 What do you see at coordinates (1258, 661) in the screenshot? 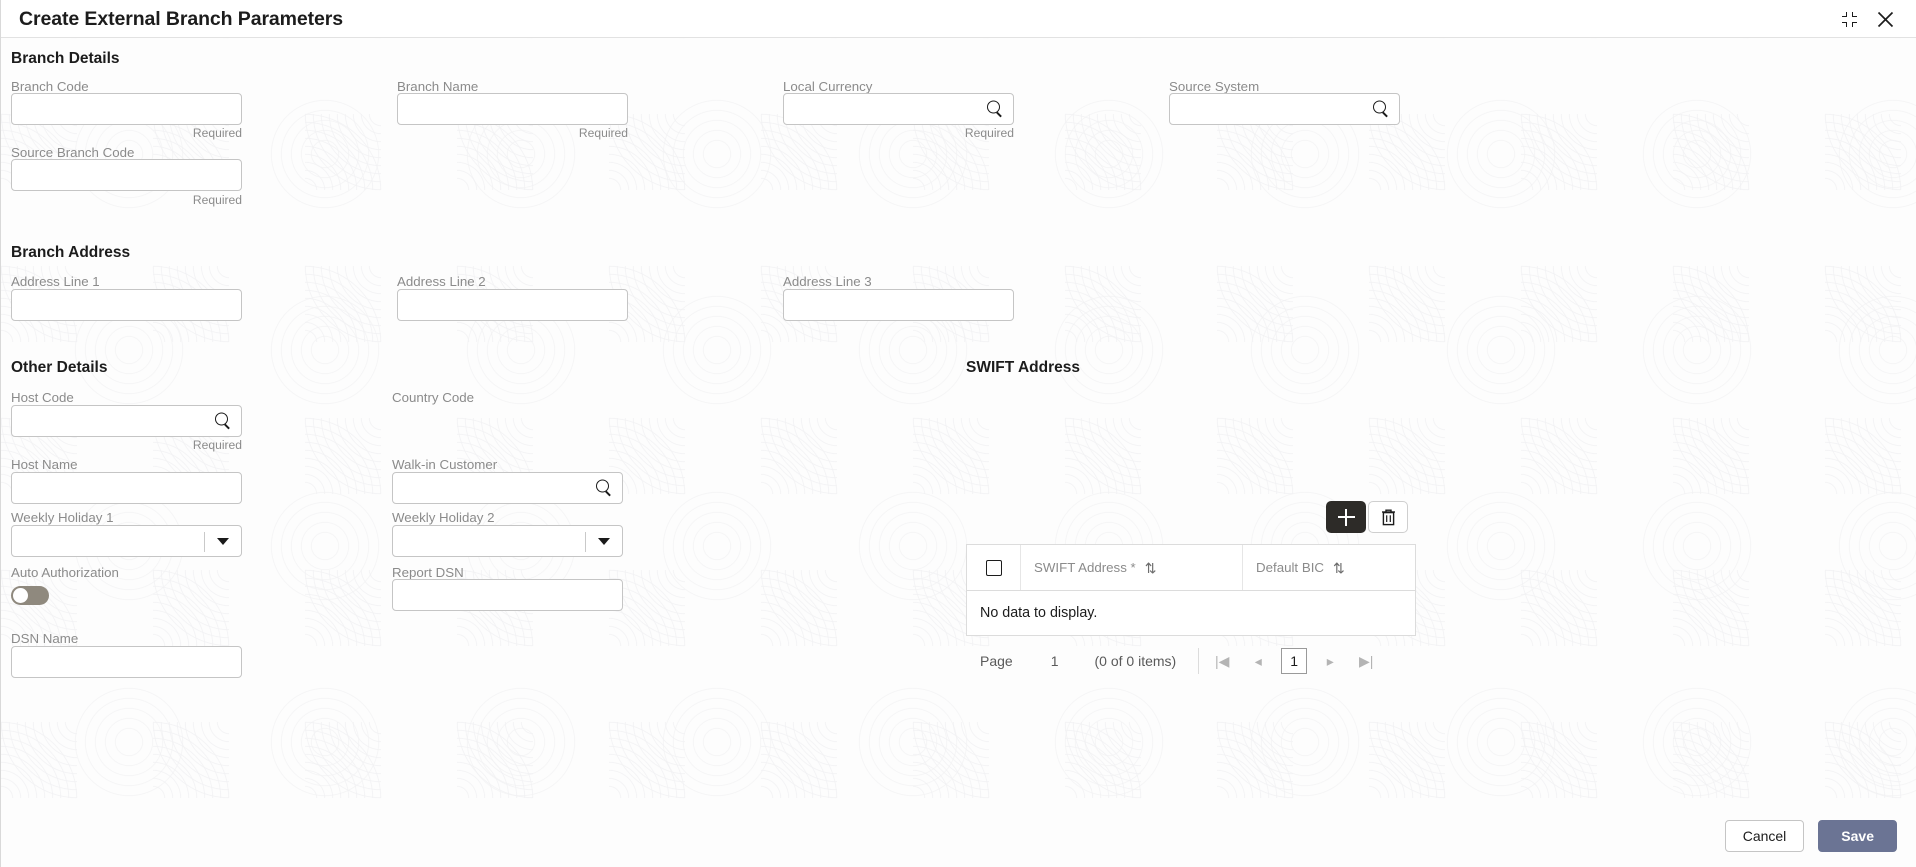
I see `pagination-prev-button: ◂` at bounding box center [1258, 661].